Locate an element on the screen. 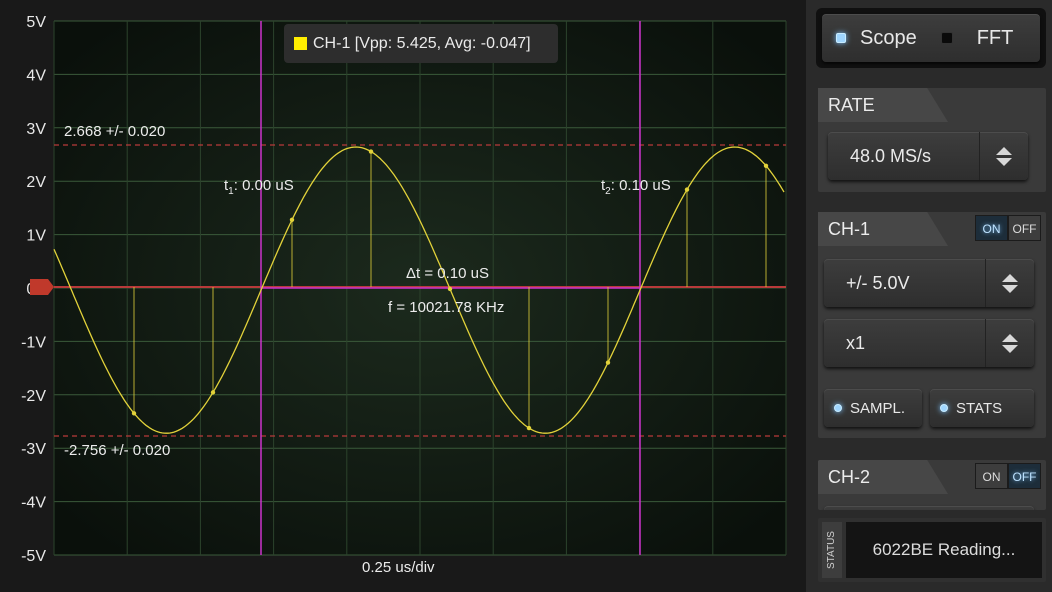 Image resolution: width=1052 pixels, height=592 pixels. scope-led-icon is located at coordinates (841, 38).